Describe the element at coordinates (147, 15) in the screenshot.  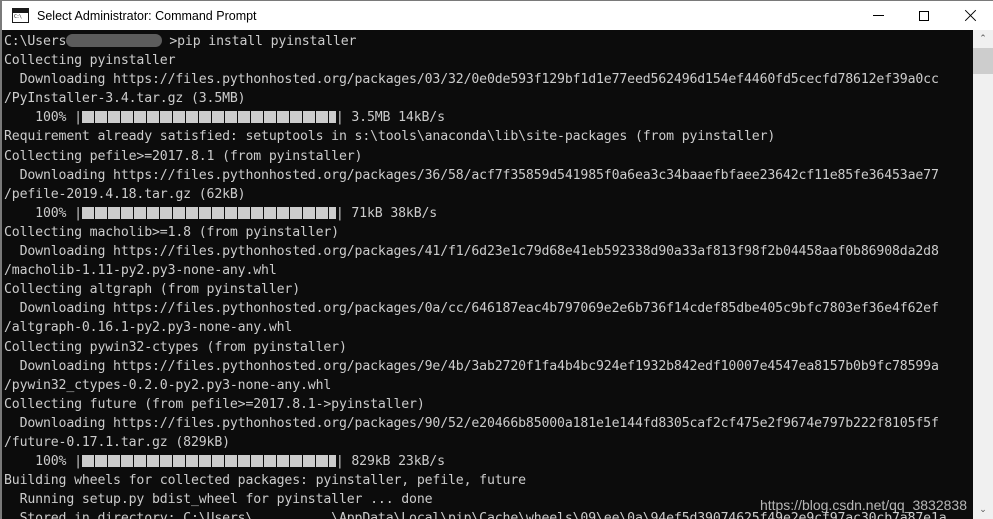
I see `window-title: Select Administrator: Command Prompt` at that location.